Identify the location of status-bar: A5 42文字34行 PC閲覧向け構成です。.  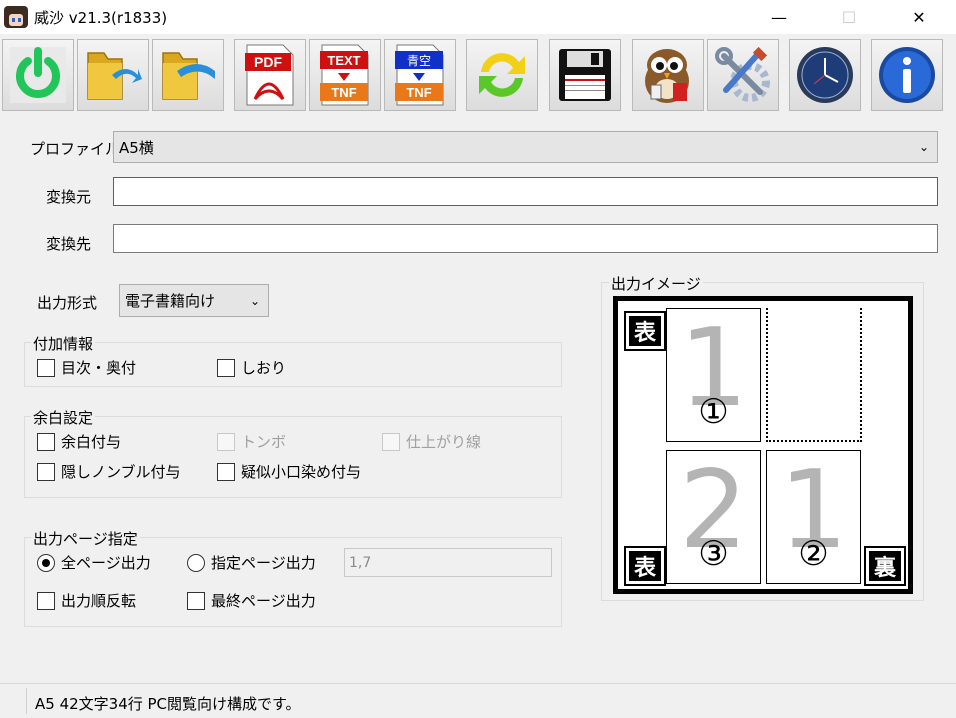
(478, 700).